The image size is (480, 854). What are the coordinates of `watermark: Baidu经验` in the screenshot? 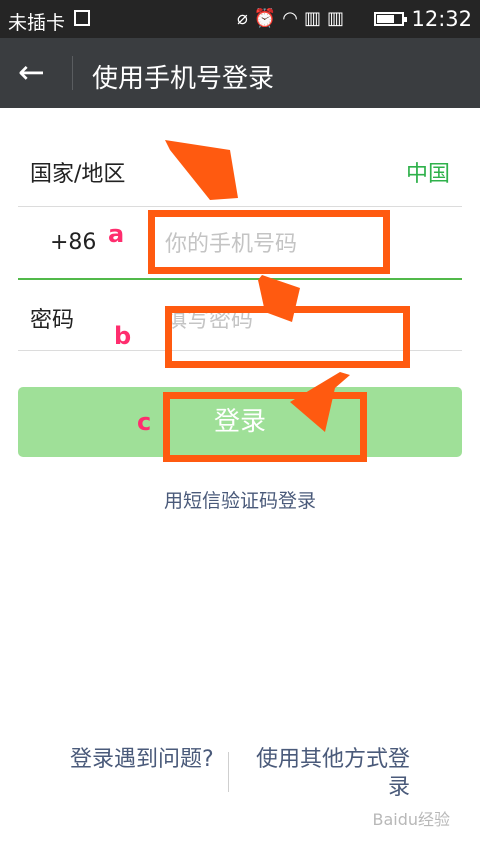 It's located at (411, 819).